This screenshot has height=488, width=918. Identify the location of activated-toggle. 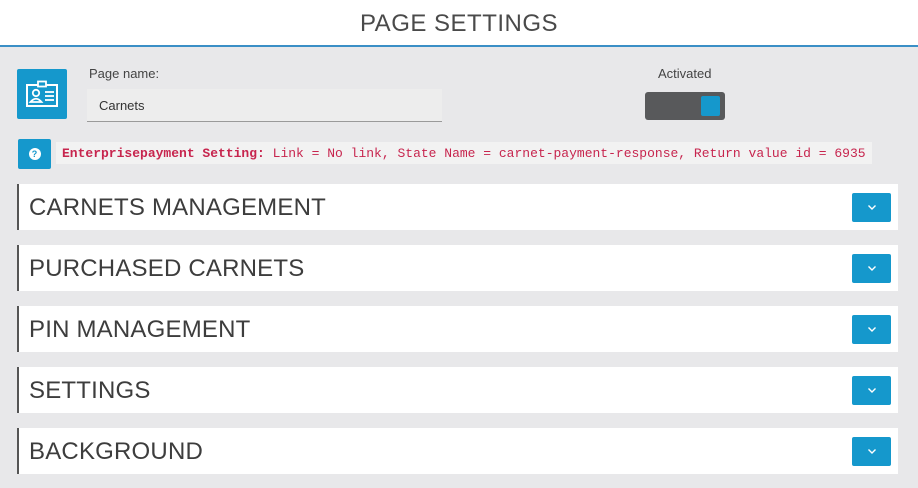
(685, 106).